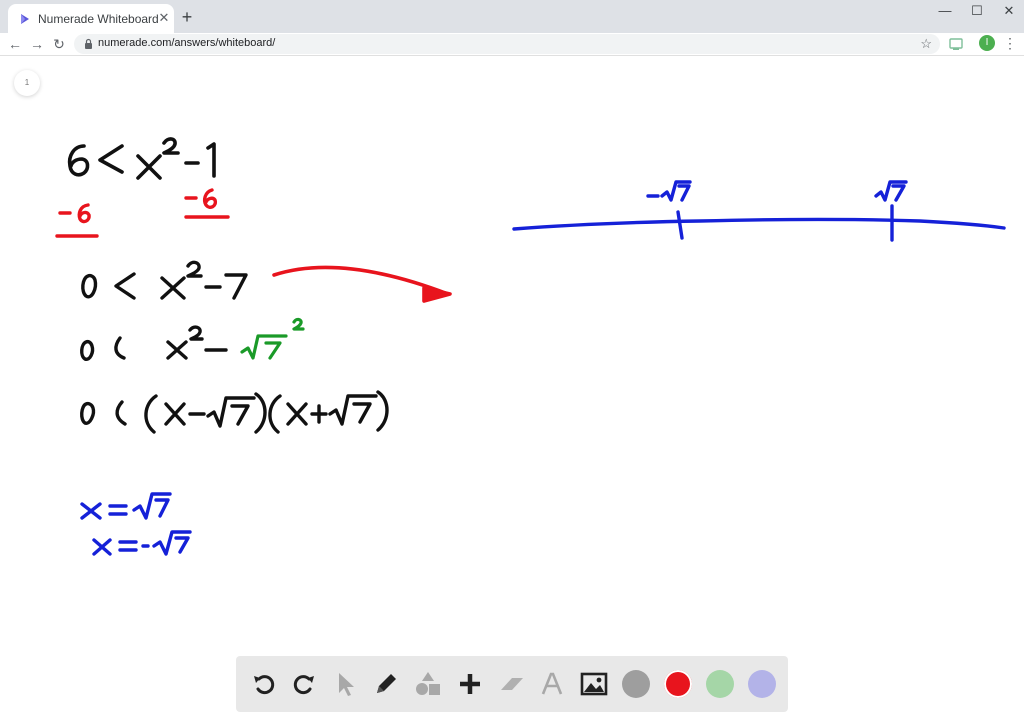 This screenshot has width=1024, height=718. I want to click on eraser-icon, so click(512, 684).